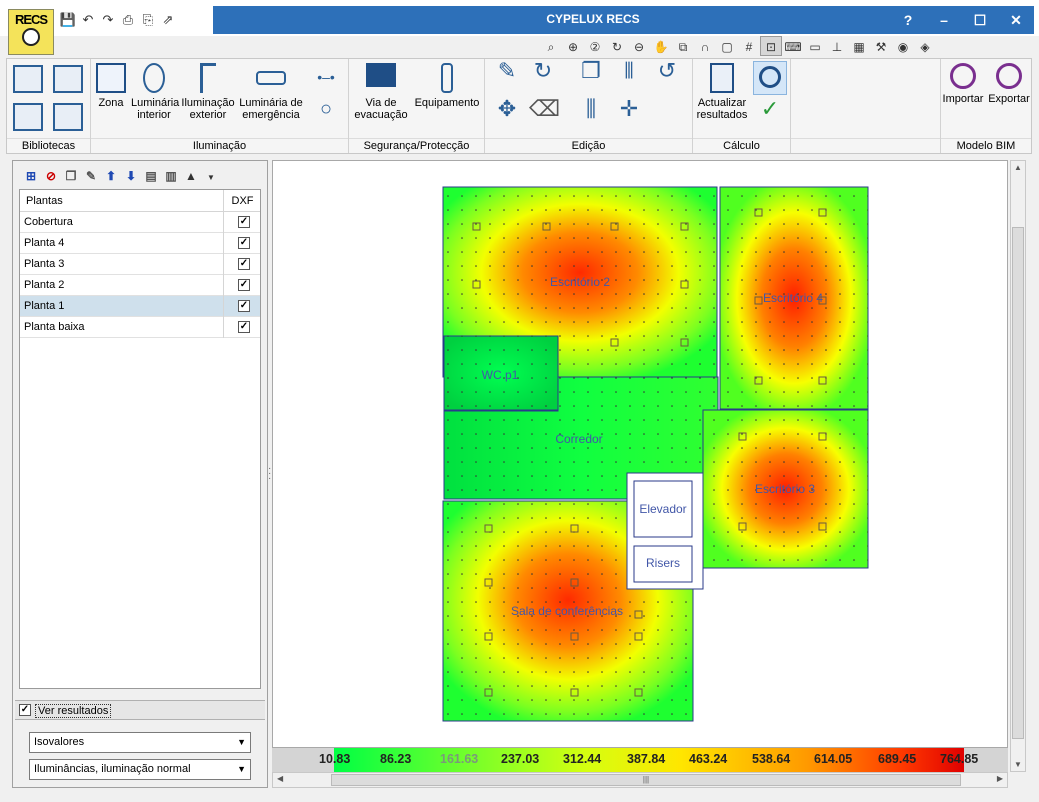  I want to click on room-label: Elevador, so click(662, 509).